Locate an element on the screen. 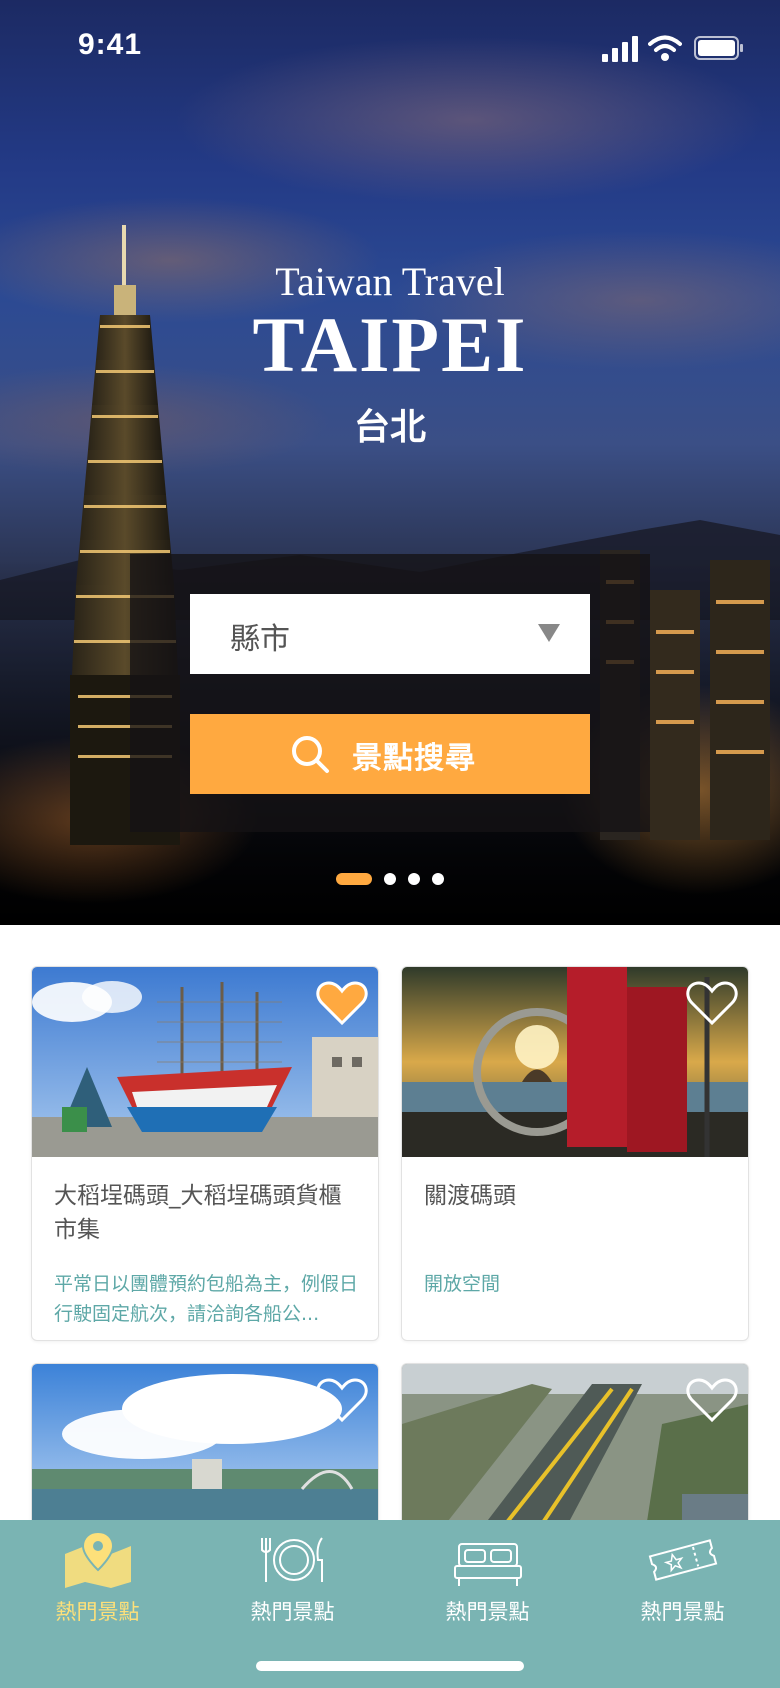 This screenshot has width=780, height=1688. hero-title-zh: 台北 is located at coordinates (389, 427).